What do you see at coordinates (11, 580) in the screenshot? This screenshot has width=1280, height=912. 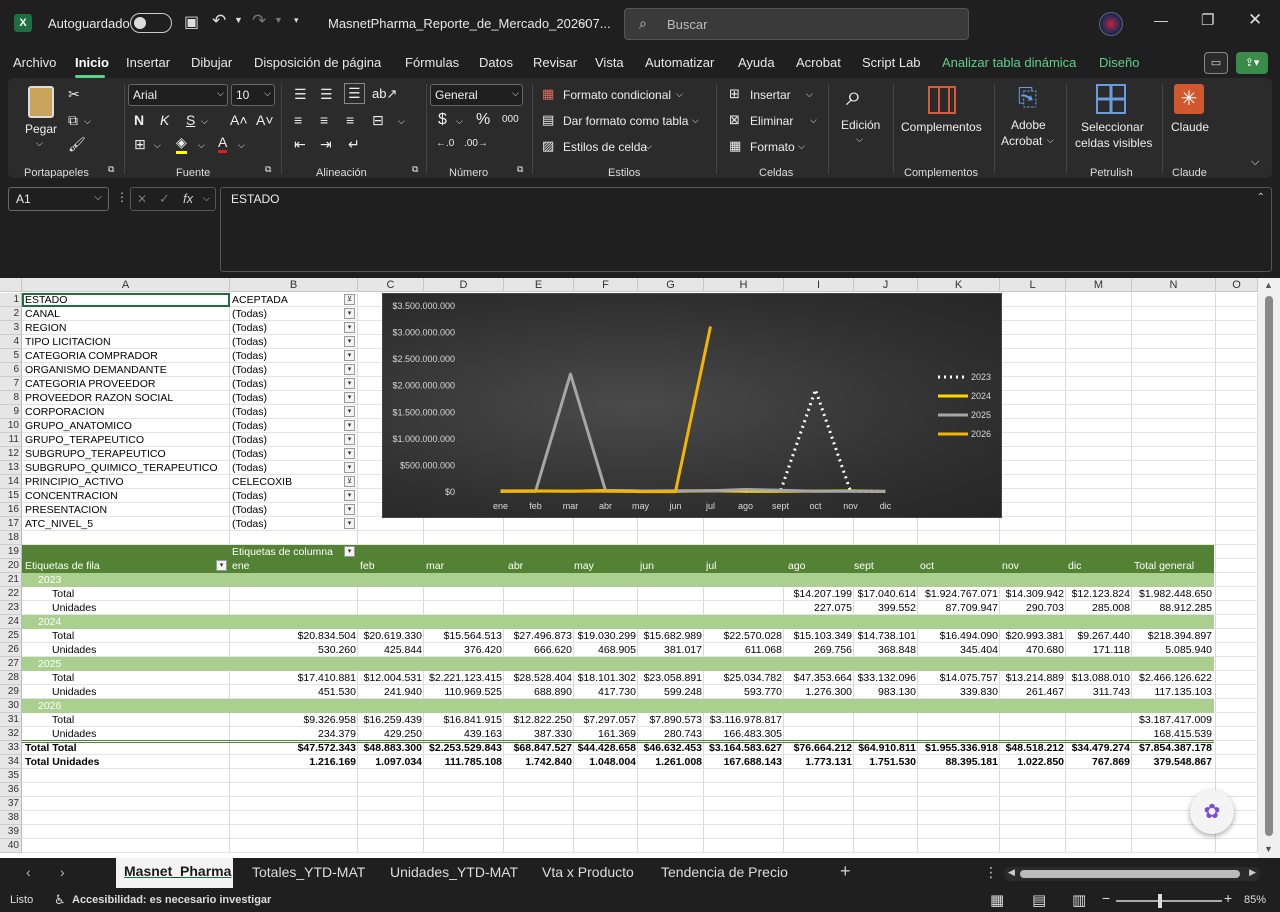 I see `row-header-21: 21` at bounding box center [11, 580].